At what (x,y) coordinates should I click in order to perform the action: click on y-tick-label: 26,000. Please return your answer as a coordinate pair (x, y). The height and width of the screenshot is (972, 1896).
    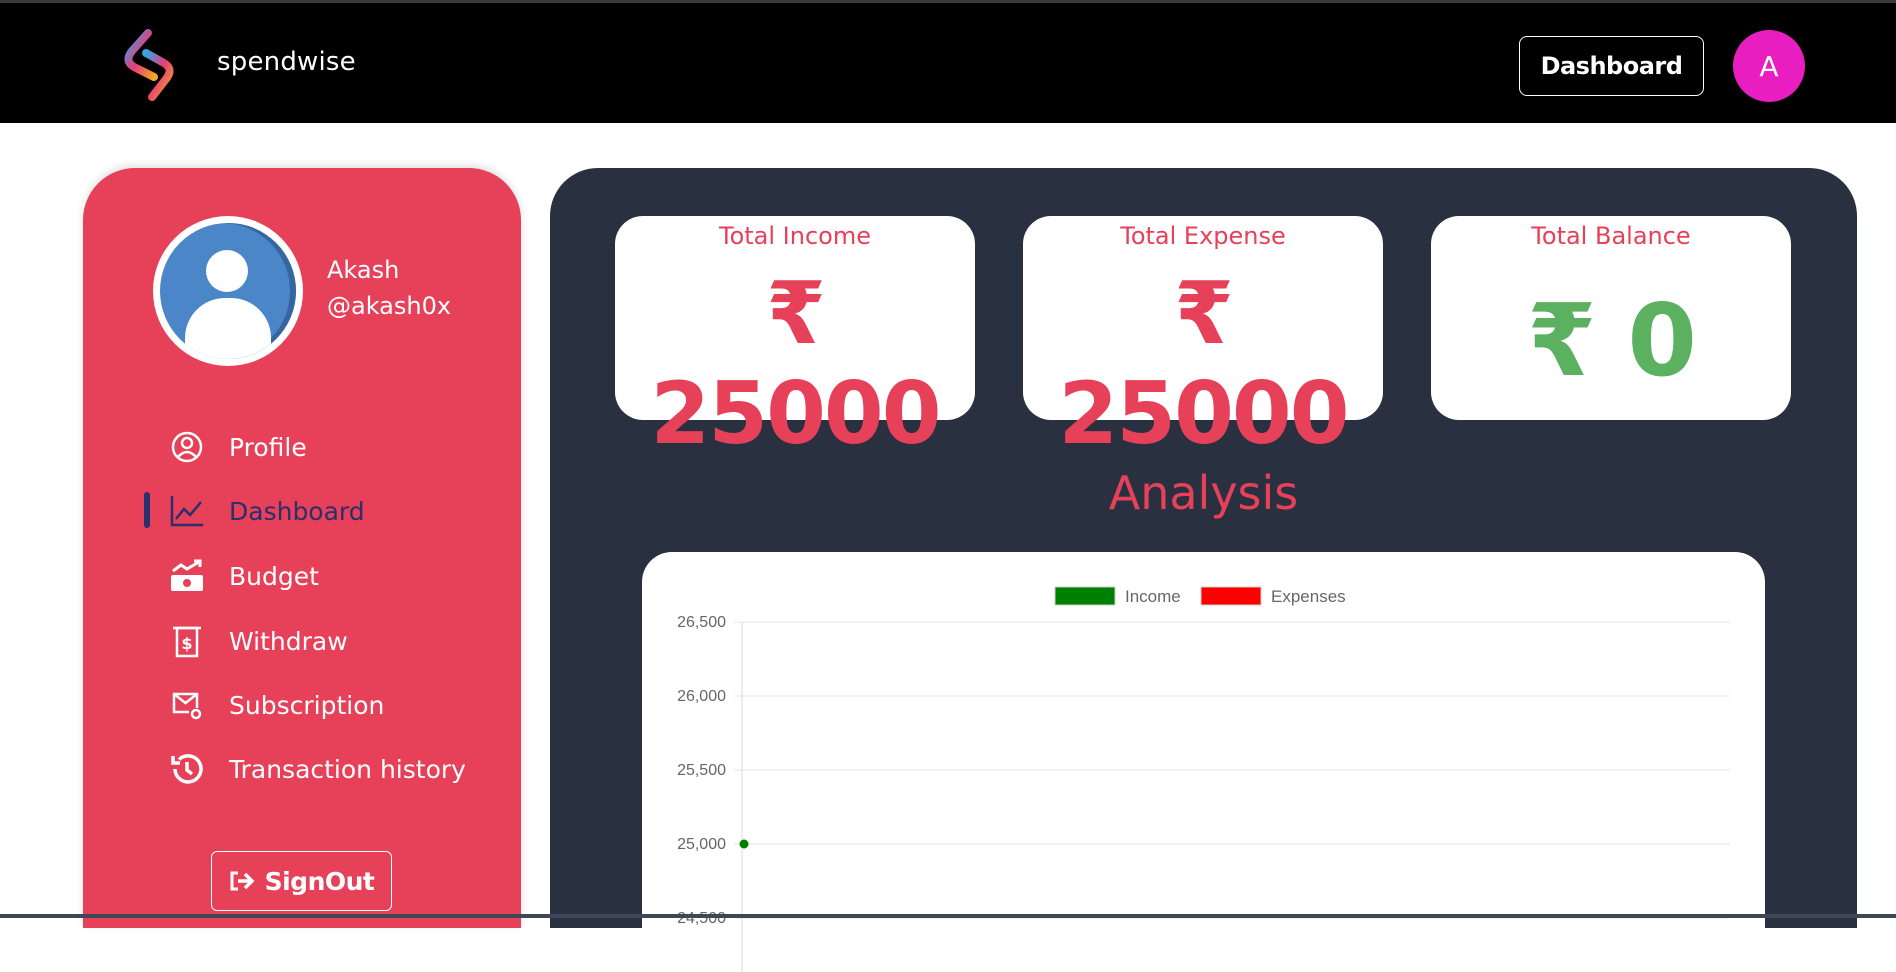
    Looking at the image, I should click on (701, 696).